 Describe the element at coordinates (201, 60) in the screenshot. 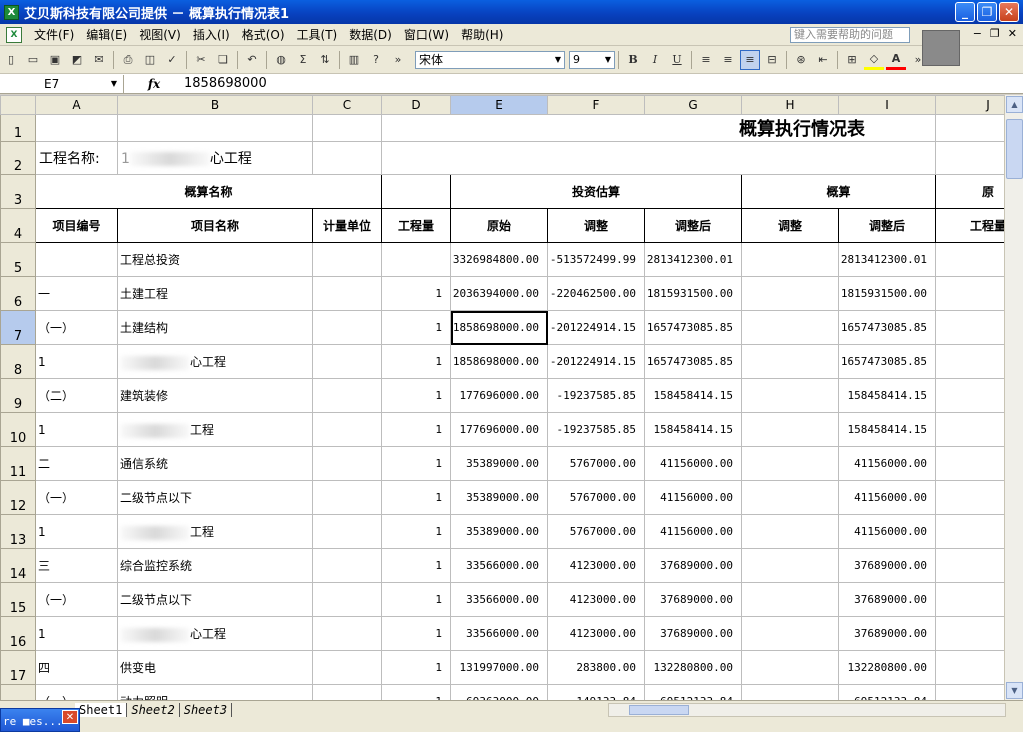

I see `cut-icon: ✂` at that location.